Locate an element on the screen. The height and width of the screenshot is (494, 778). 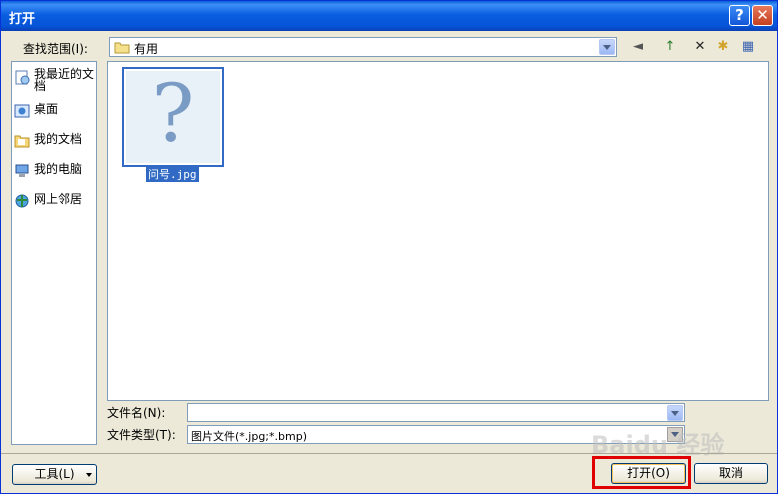
back-icon: ◄ is located at coordinates (638, 47).